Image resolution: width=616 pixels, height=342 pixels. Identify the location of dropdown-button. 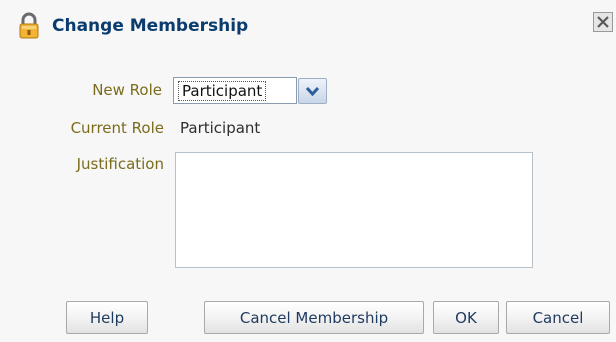
(312, 91).